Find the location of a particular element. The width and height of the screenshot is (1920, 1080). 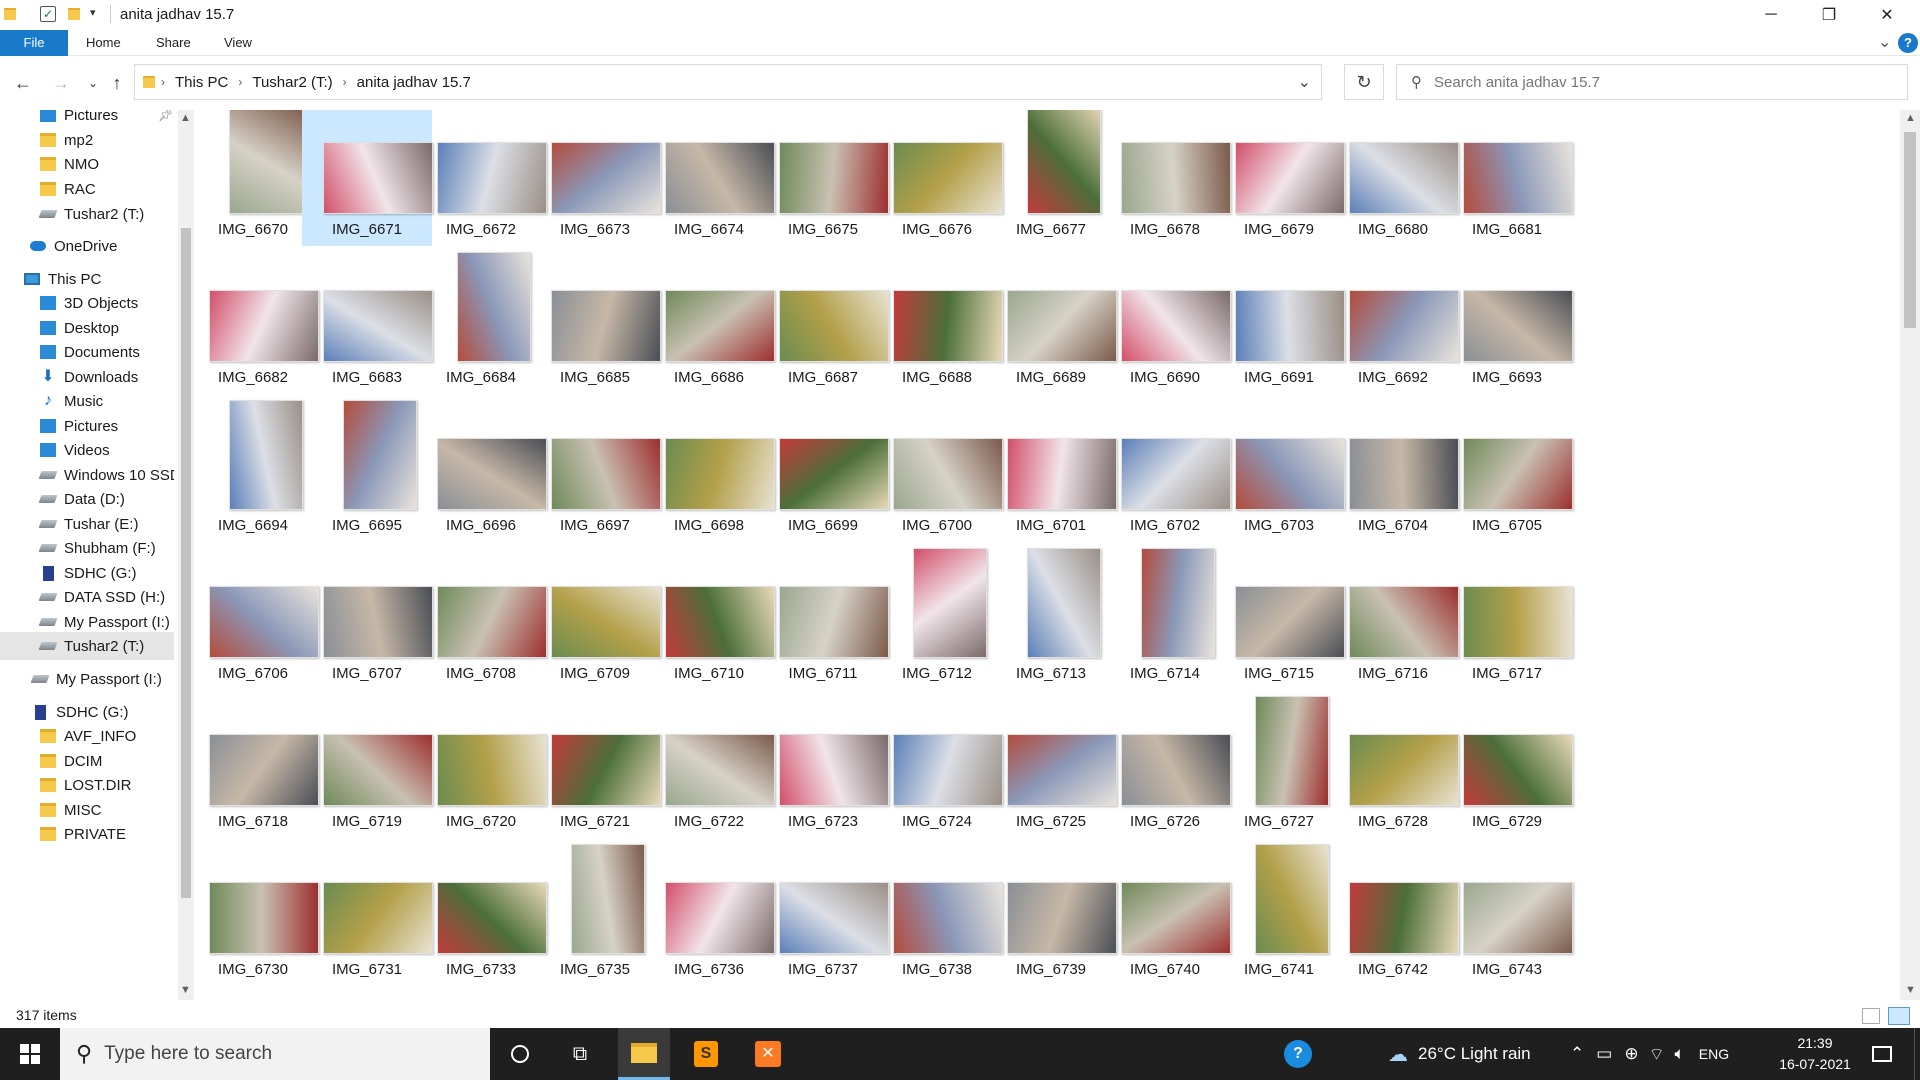

nav-item-my-passport-i: My Passport (I:) is located at coordinates (87, 679).